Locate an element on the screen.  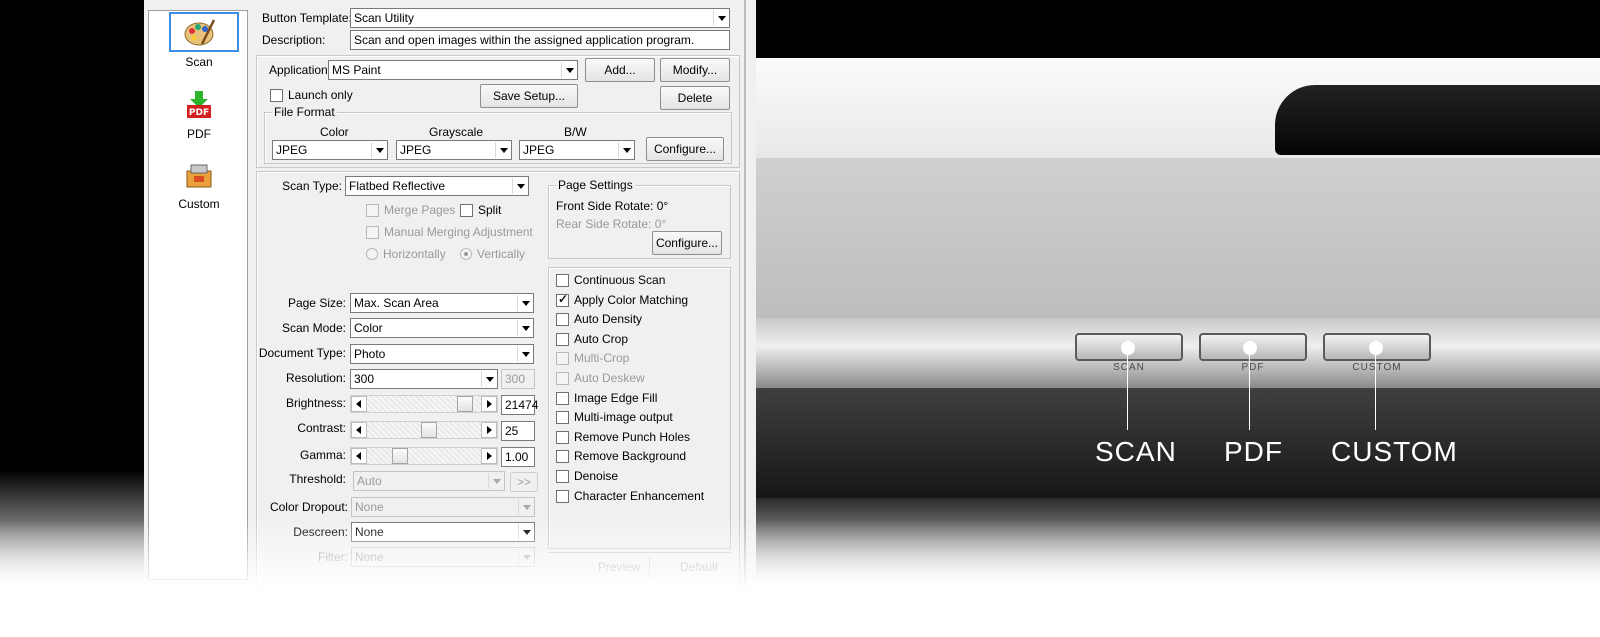
application-label: Application: is located at coordinates (300, 70).